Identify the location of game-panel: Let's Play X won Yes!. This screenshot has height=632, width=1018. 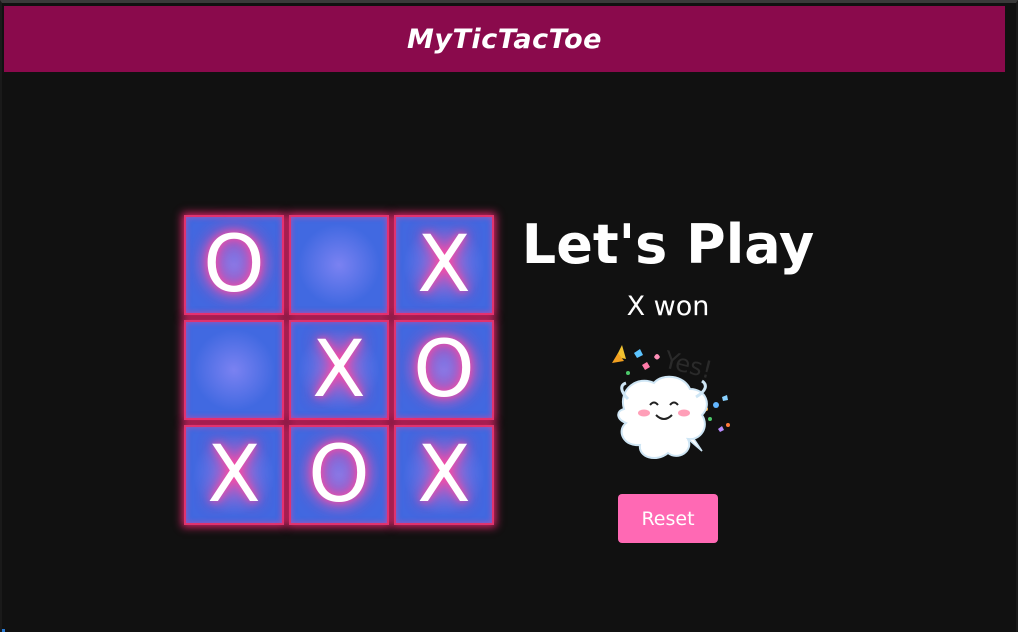
(668, 339).